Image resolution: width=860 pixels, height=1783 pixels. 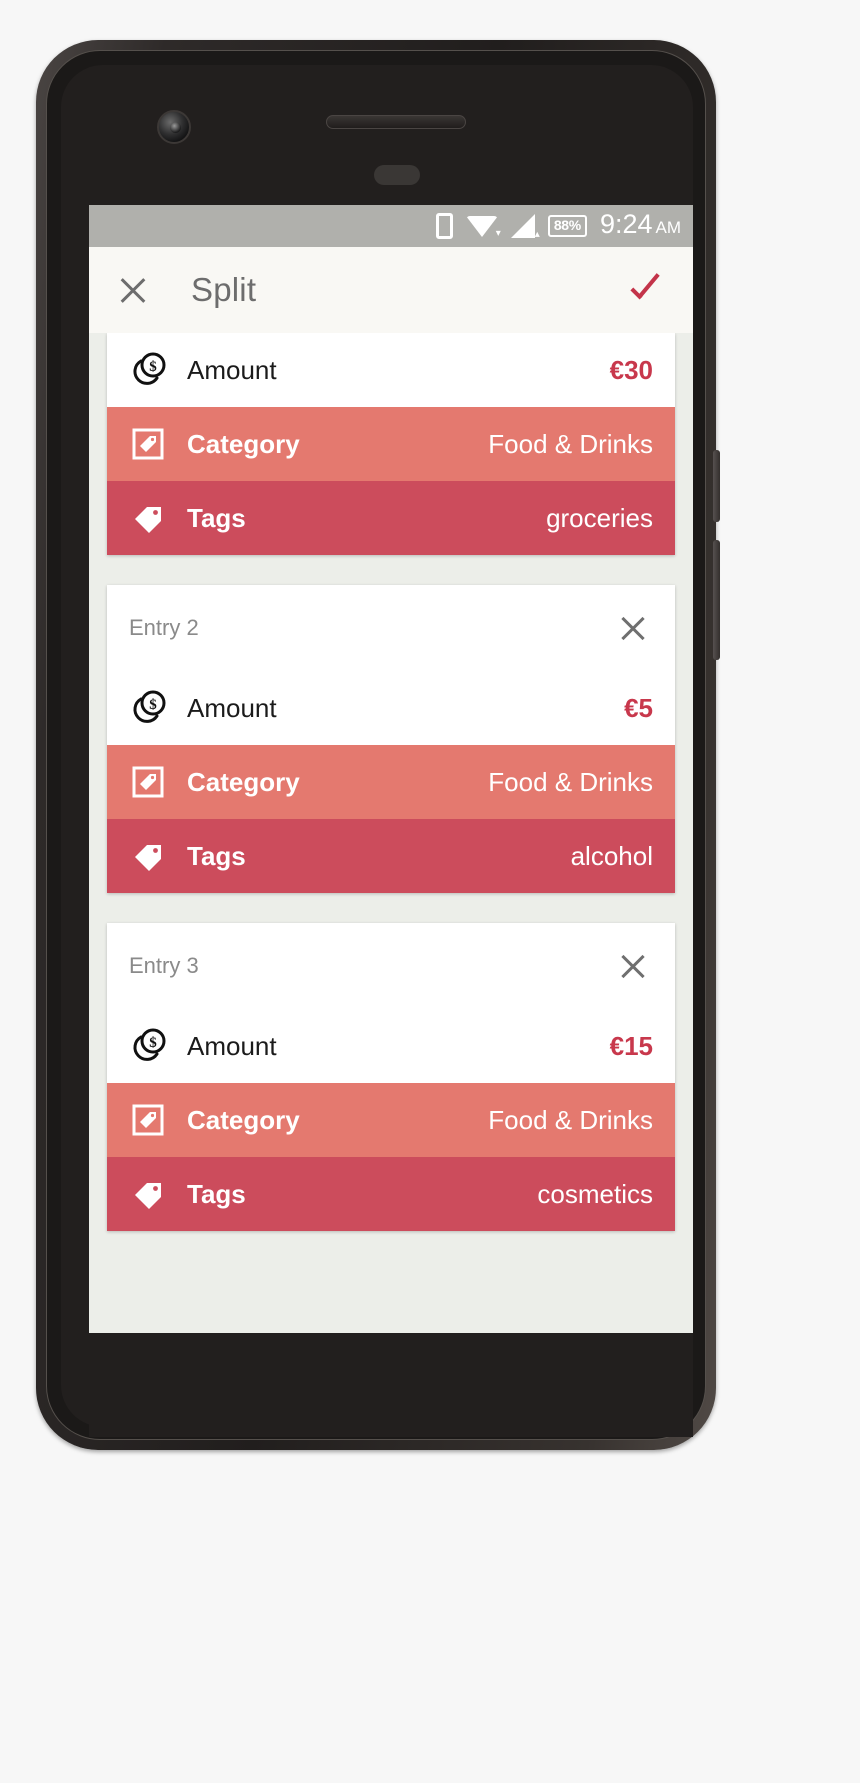 What do you see at coordinates (595, 1193) in the screenshot?
I see `tags-value: cosmetics` at bounding box center [595, 1193].